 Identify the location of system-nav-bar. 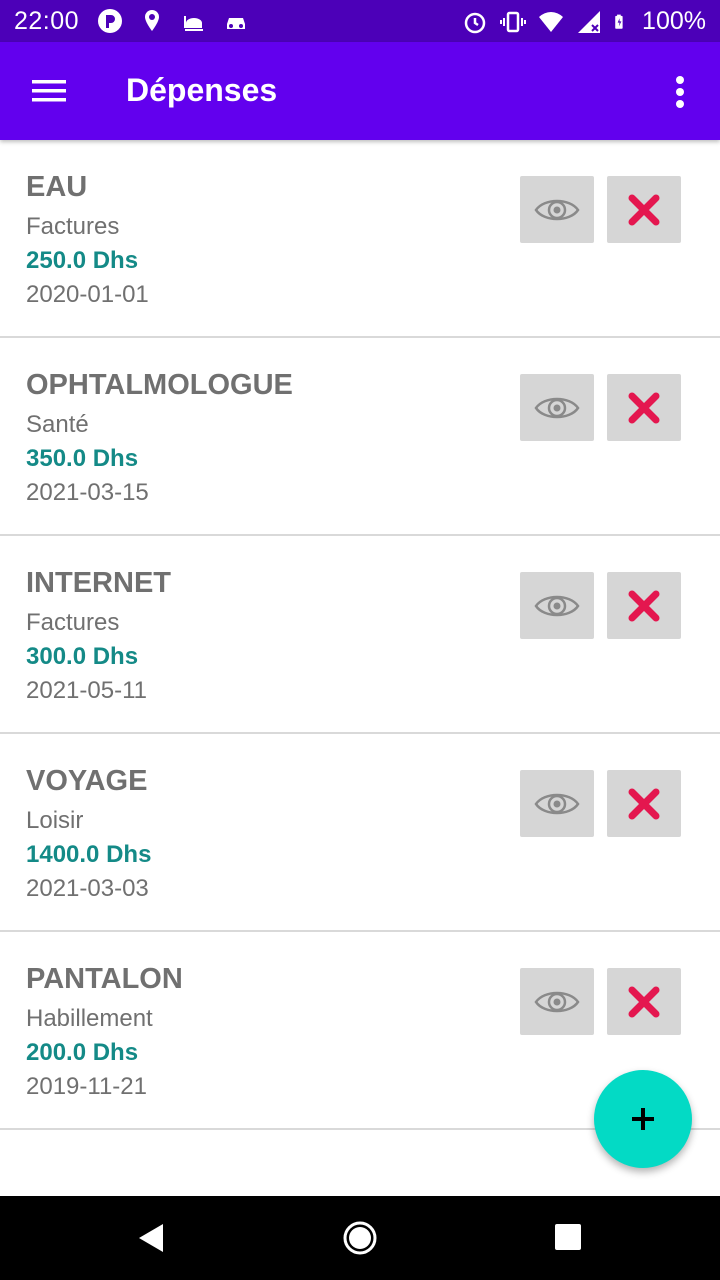
(360, 1238).